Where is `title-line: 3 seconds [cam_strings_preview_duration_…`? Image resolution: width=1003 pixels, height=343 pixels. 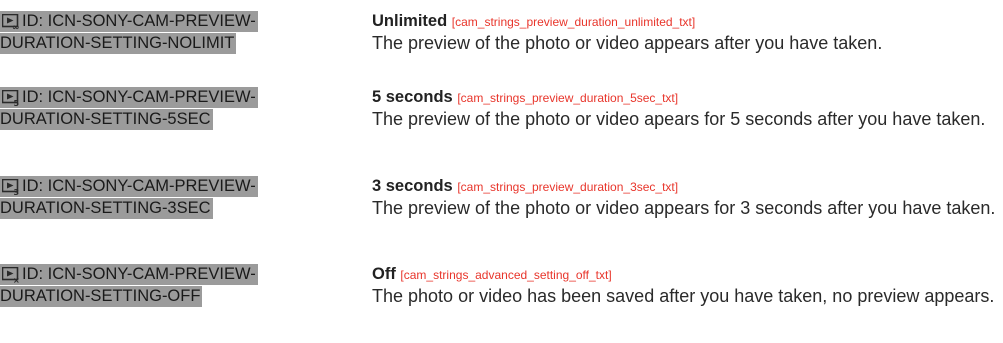
title-line: 3 seconds [cam_strings_preview_duration_… is located at coordinates (687, 186).